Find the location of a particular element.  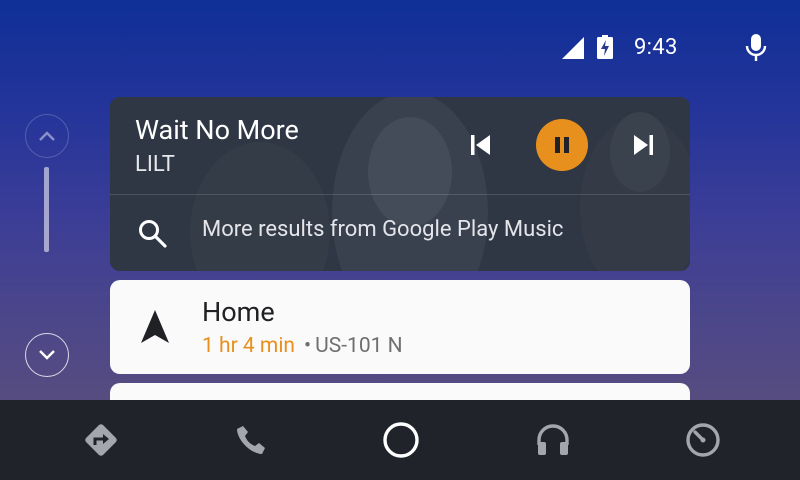

battery-charging-icon is located at coordinates (605, 49).